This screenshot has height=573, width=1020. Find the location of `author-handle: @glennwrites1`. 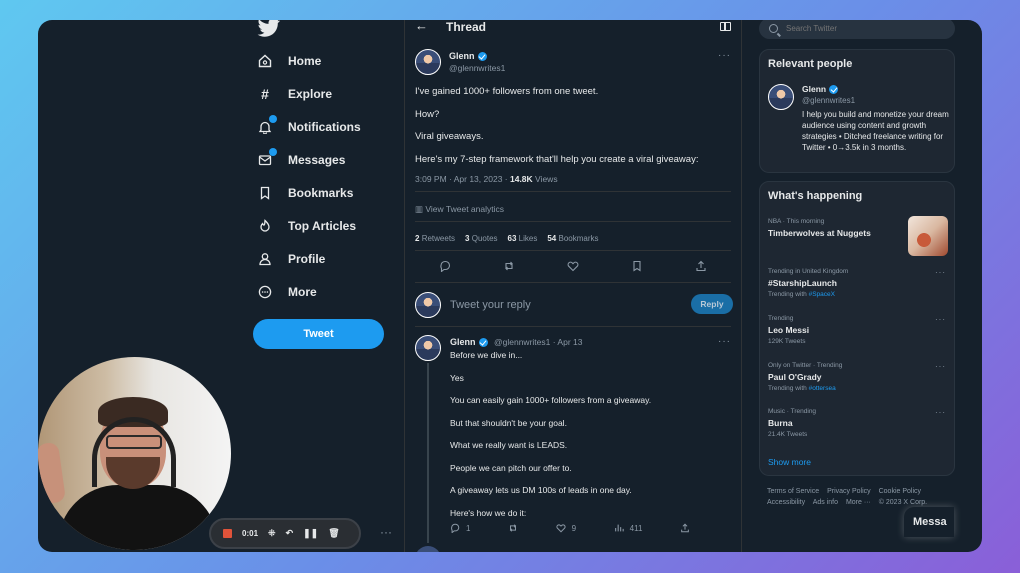

author-handle: @glennwrites1 is located at coordinates (477, 68).